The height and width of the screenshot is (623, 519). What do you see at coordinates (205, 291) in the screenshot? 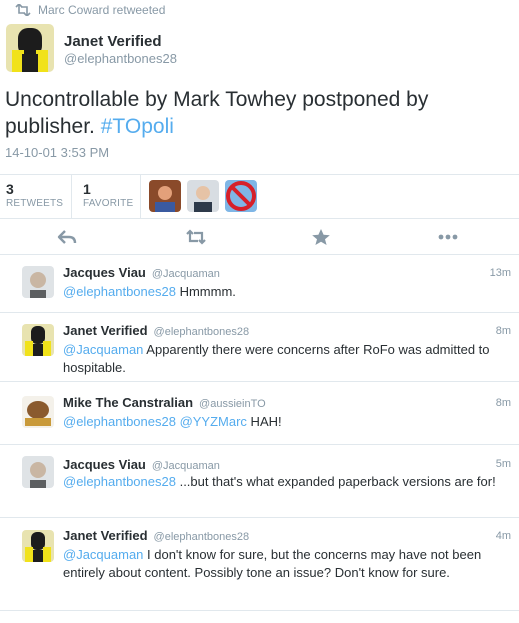
I see `reply-body: Hmmmm.` at bounding box center [205, 291].